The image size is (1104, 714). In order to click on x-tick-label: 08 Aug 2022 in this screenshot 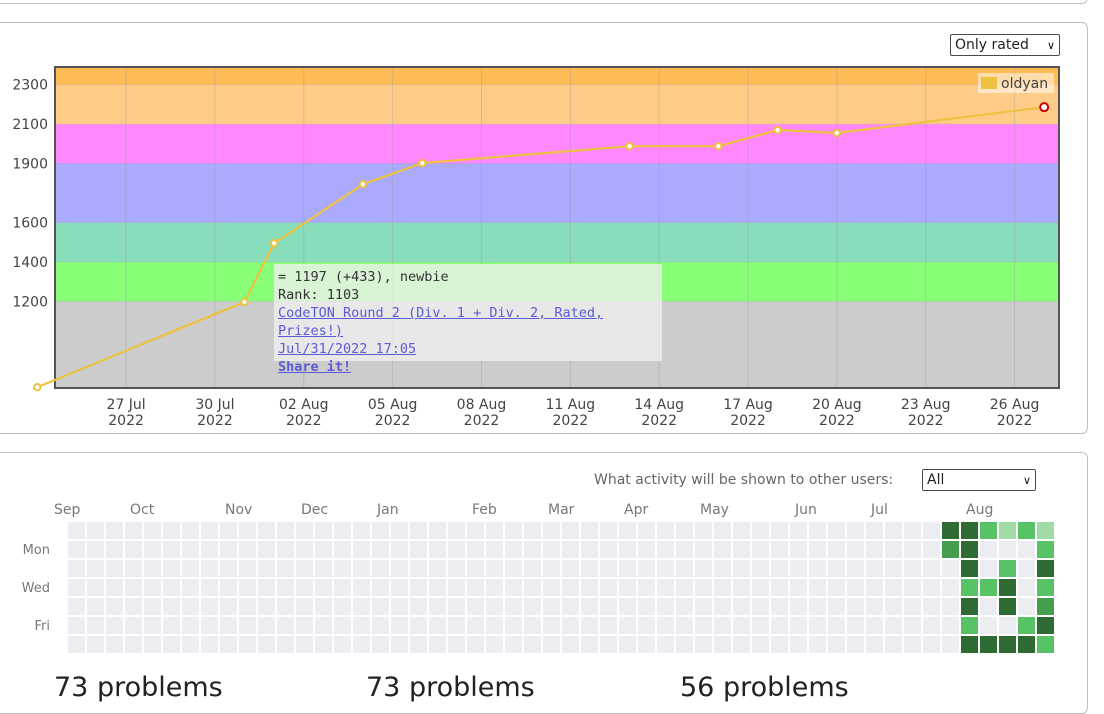, I will do `click(482, 413)`.